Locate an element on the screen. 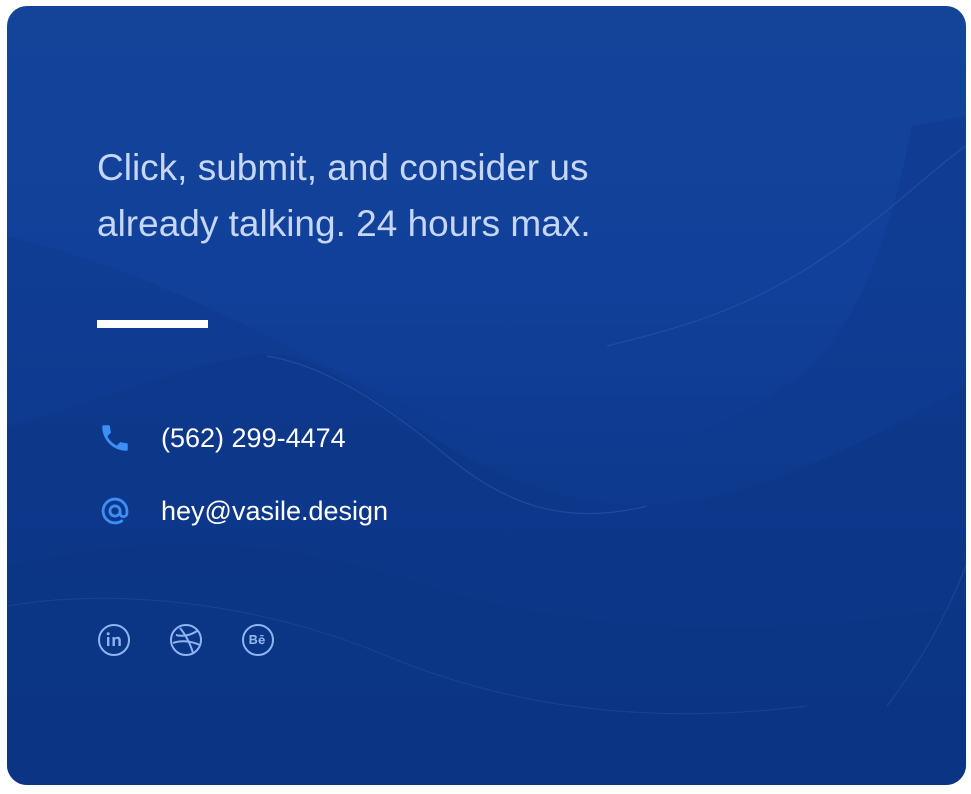 This screenshot has width=971, height=794. social-links is located at coordinates (186, 640).